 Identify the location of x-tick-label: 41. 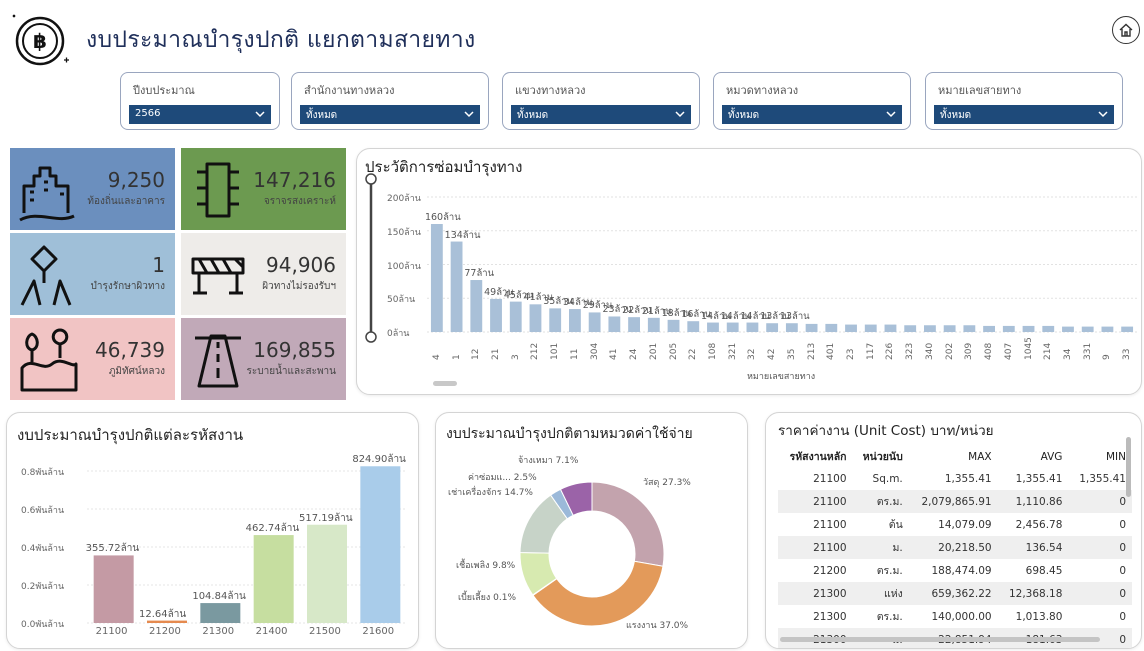
(614, 354).